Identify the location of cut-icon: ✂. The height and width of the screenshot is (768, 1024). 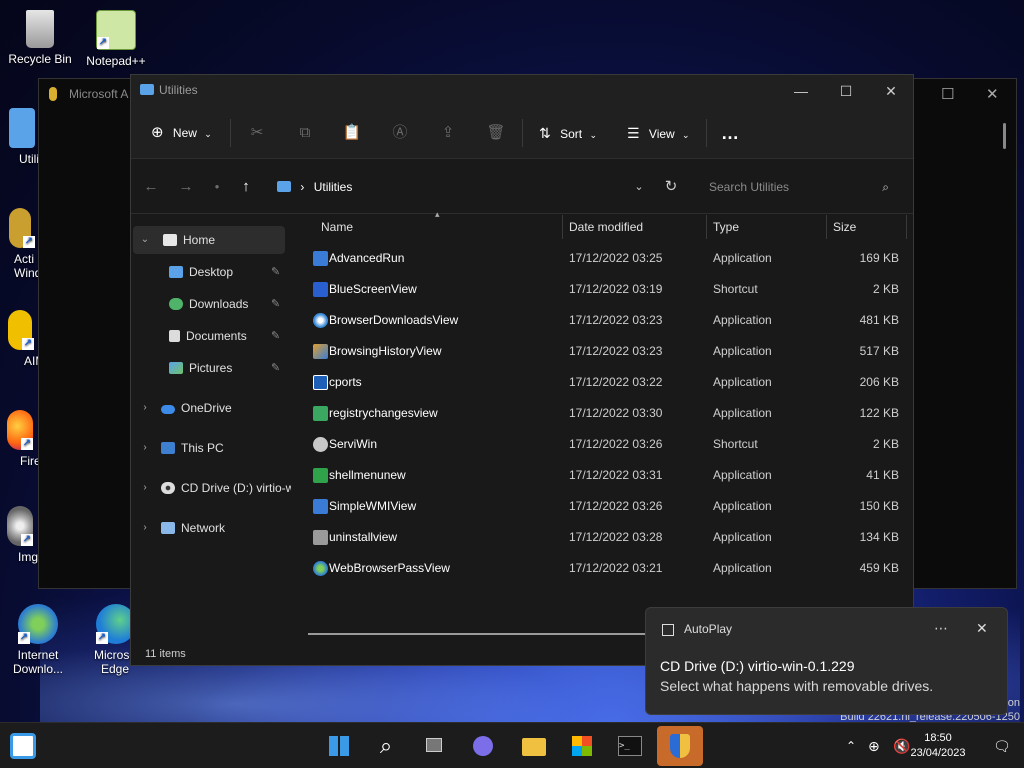
(257, 133).